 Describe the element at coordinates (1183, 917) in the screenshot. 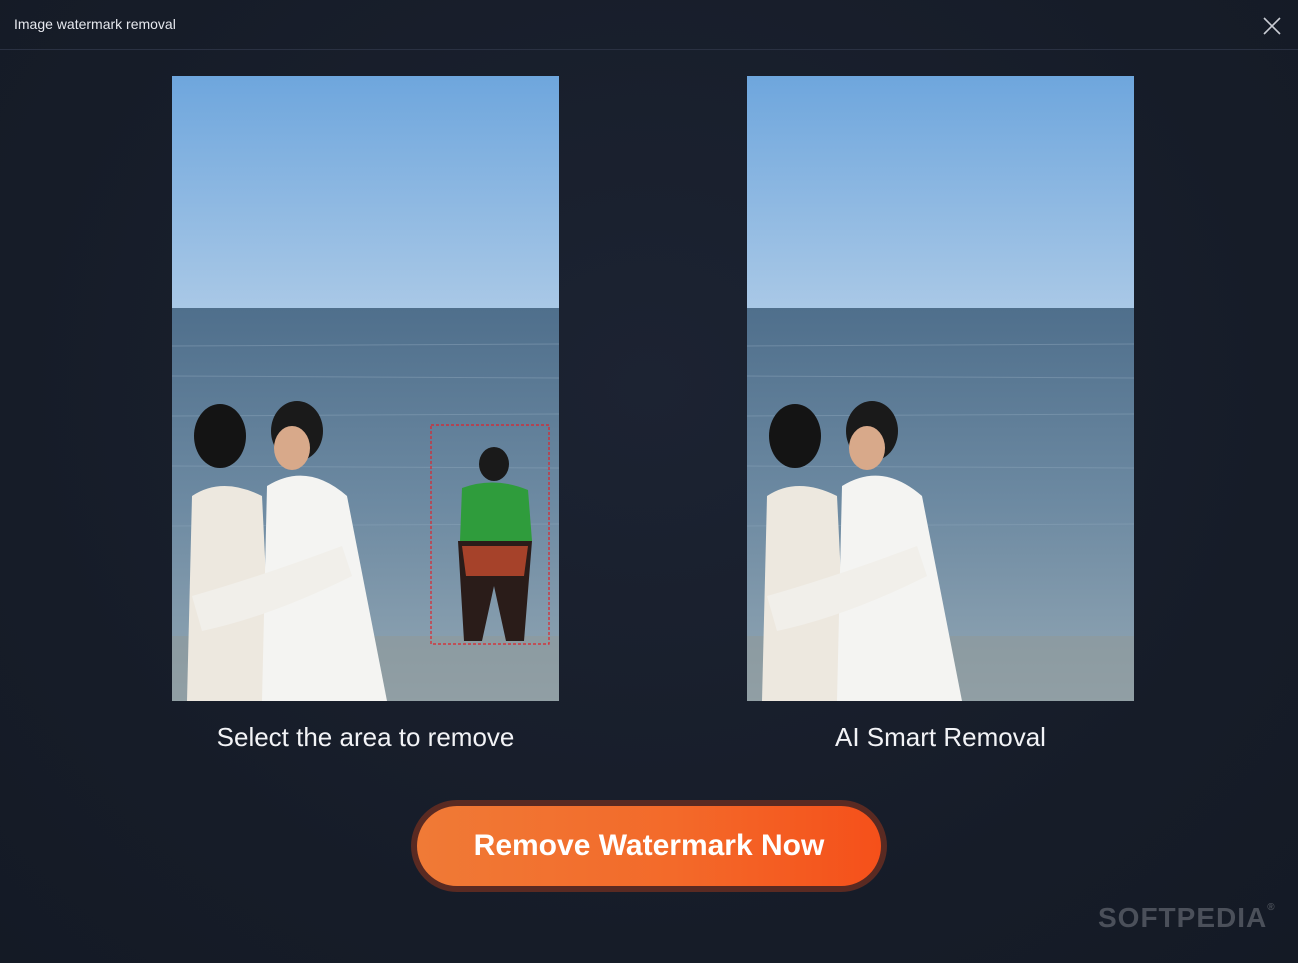

I see `watermark-text: SOFTPEDIA` at that location.